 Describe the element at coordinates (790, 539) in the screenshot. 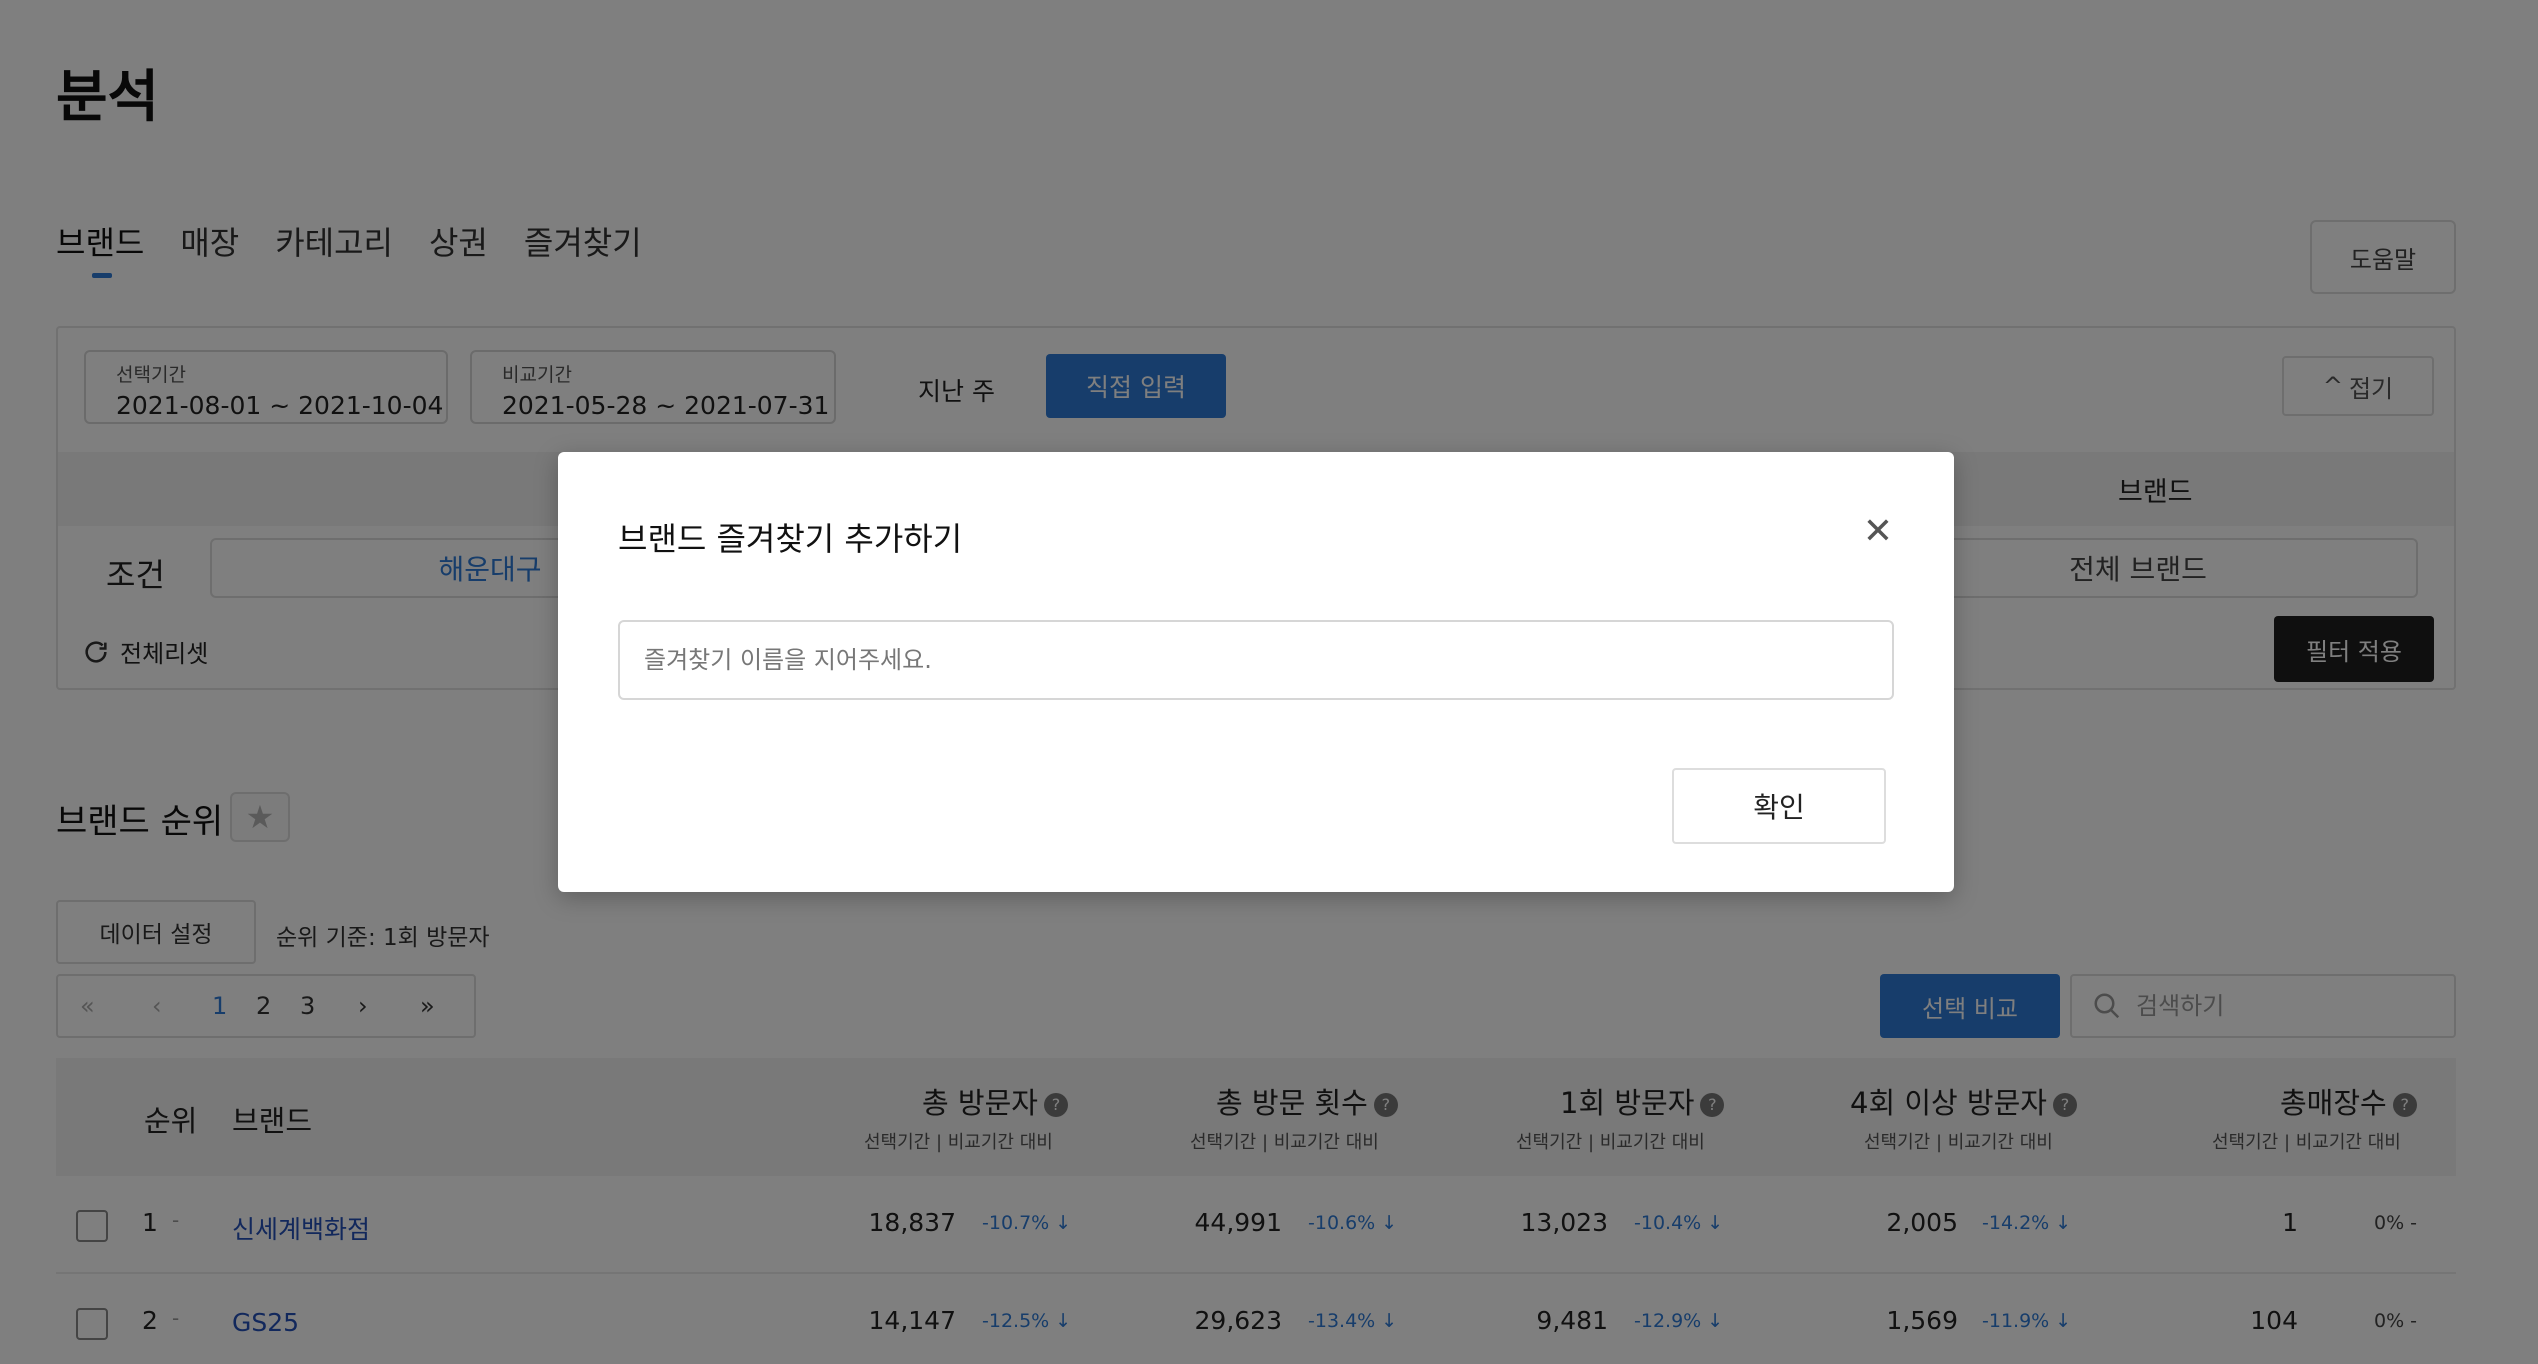

I see `modal-title: 브랜드 즐겨찾기 추가하기` at that location.